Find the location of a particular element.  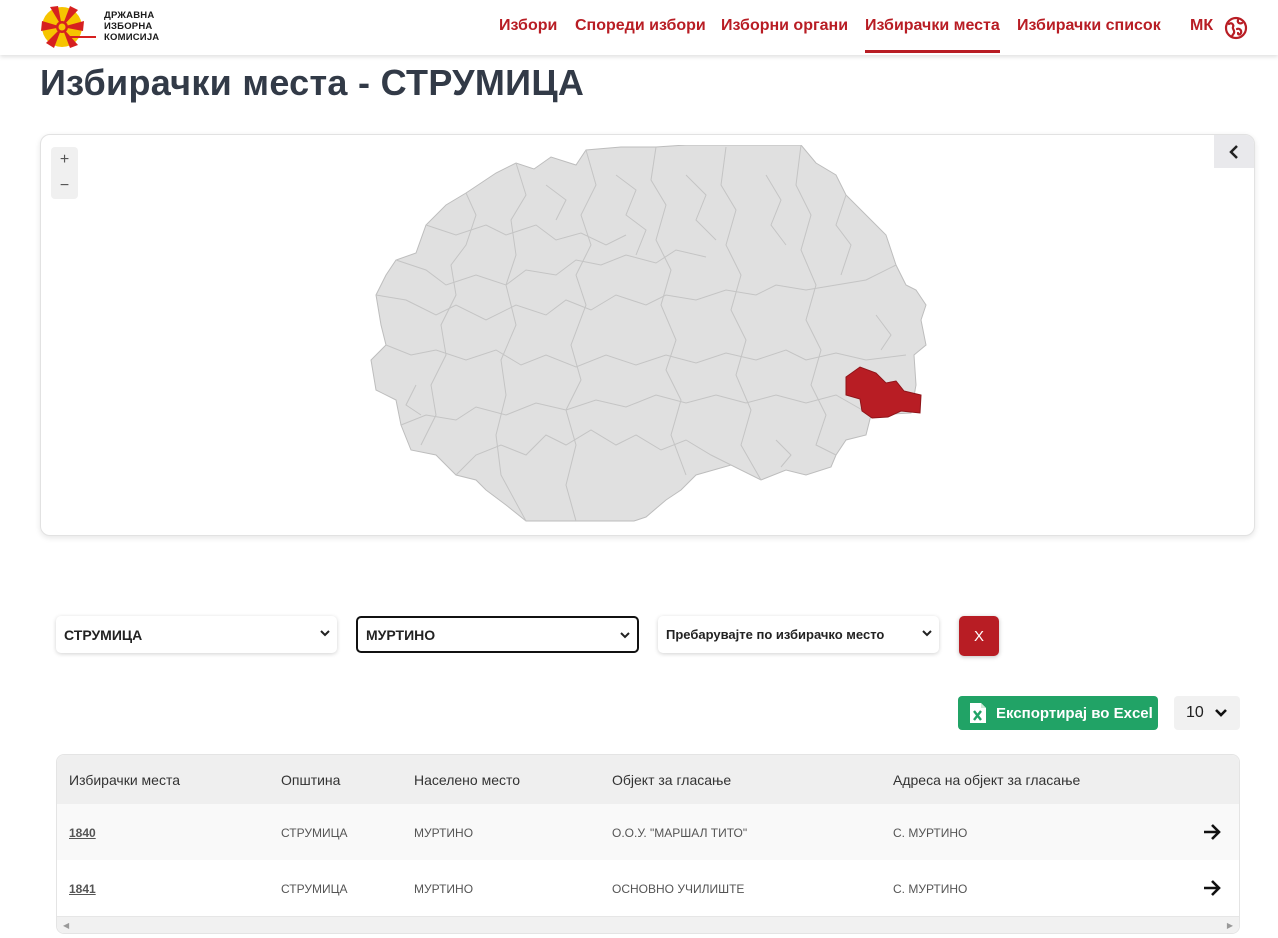

station-number-link: 1841 is located at coordinates (82, 889).